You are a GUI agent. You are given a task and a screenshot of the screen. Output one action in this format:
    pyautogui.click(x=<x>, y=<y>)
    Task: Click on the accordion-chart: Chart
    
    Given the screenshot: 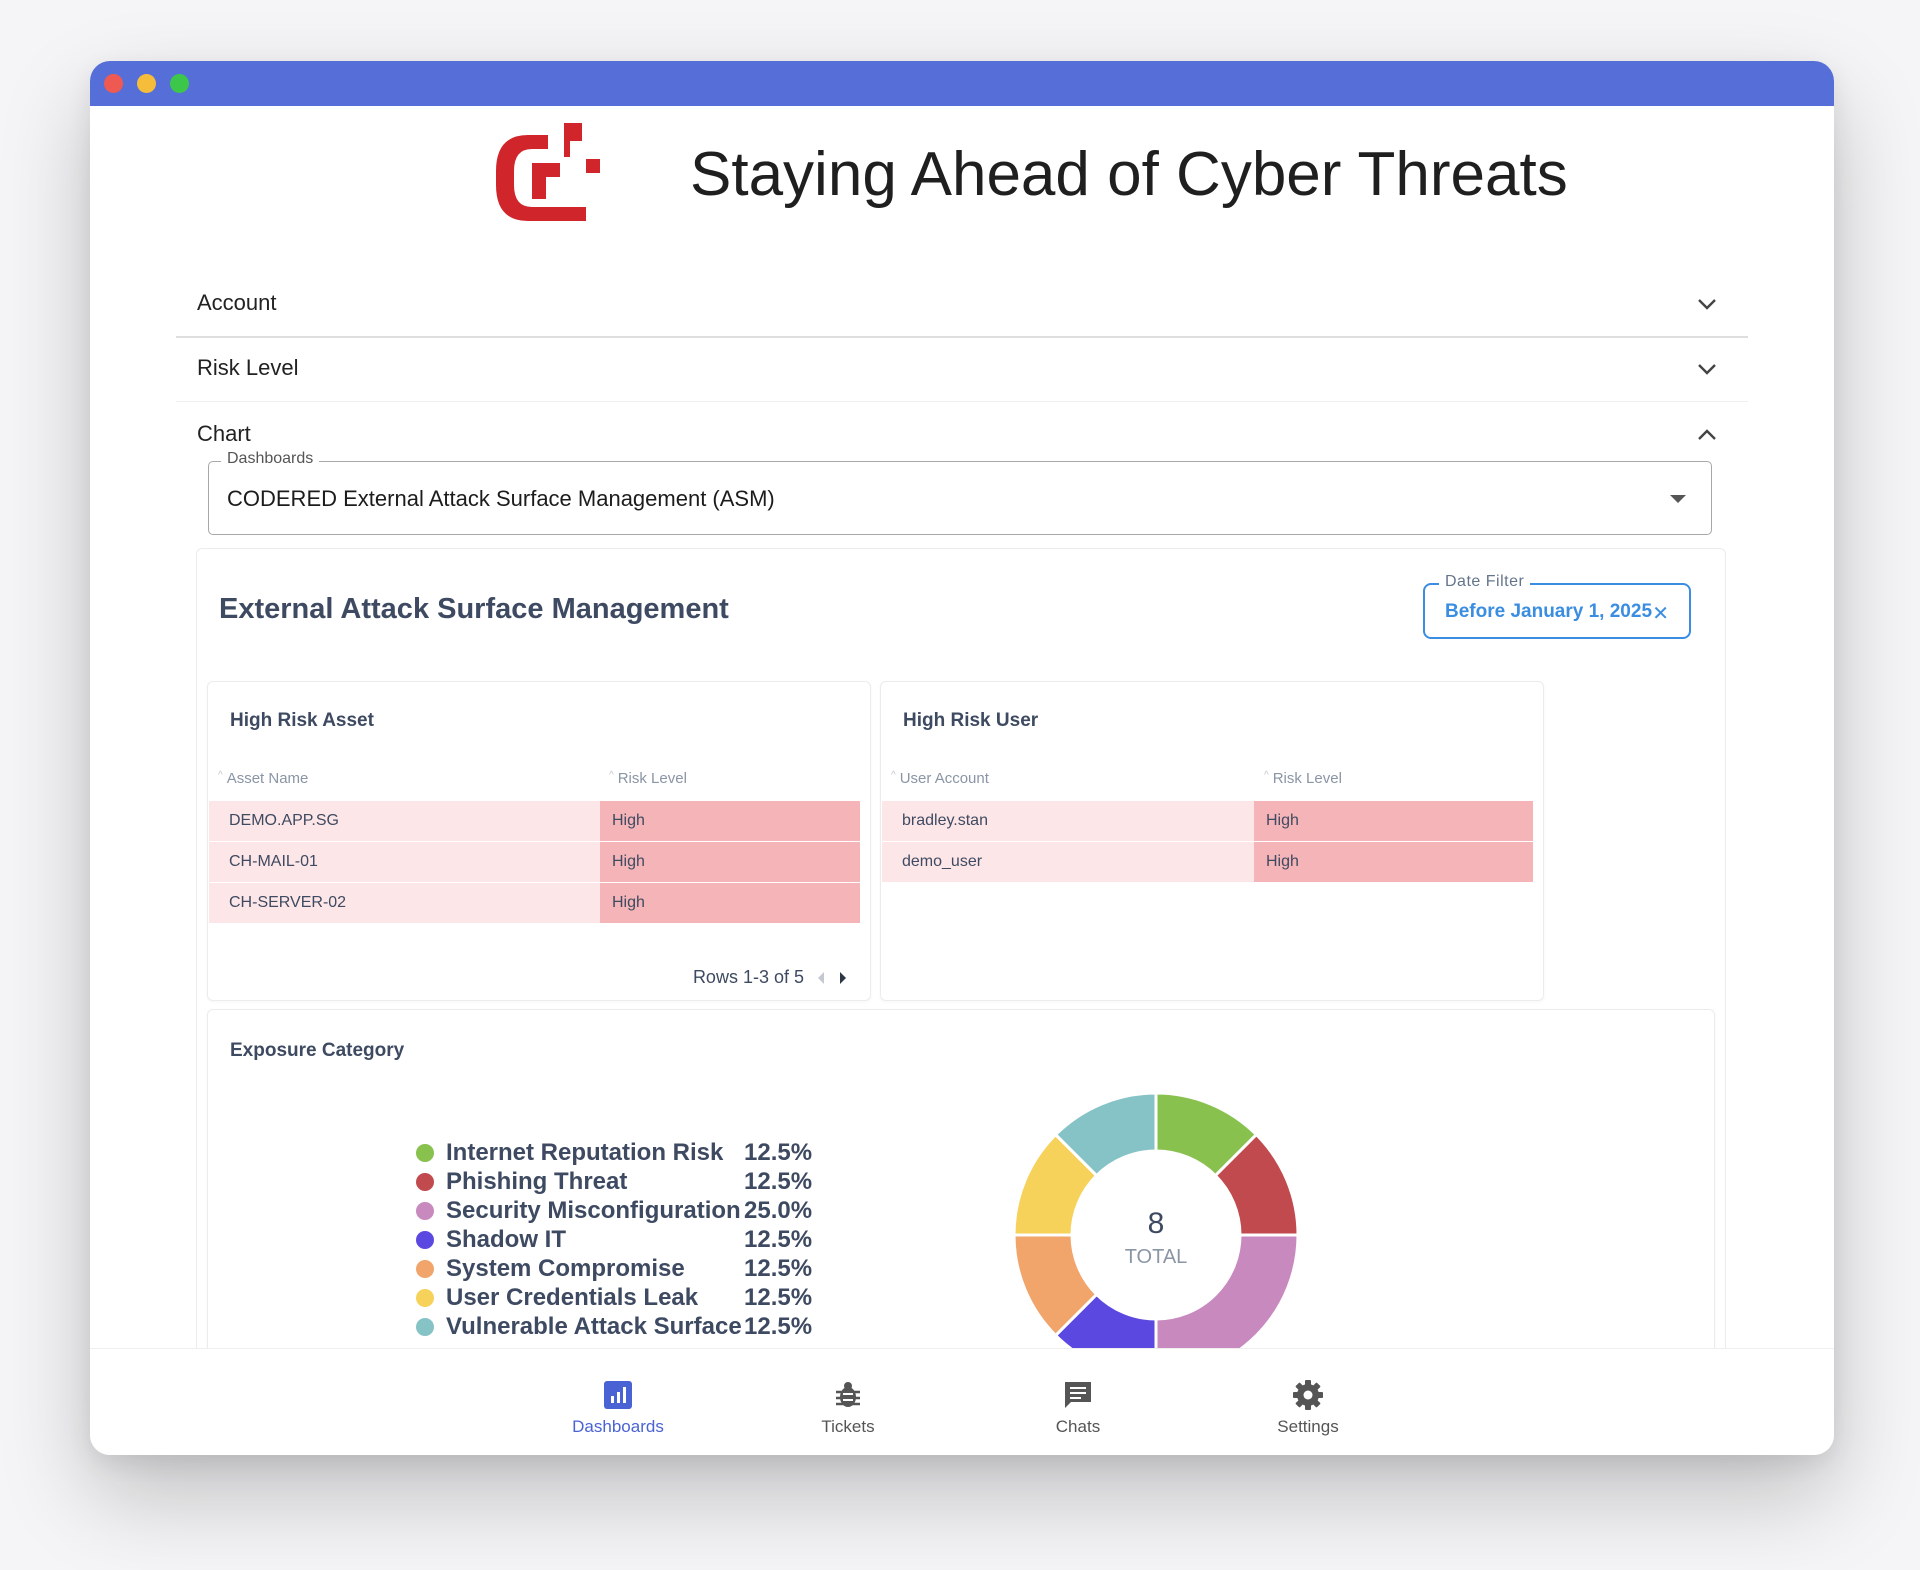 What is the action you would take?
    pyautogui.click(x=962, y=434)
    